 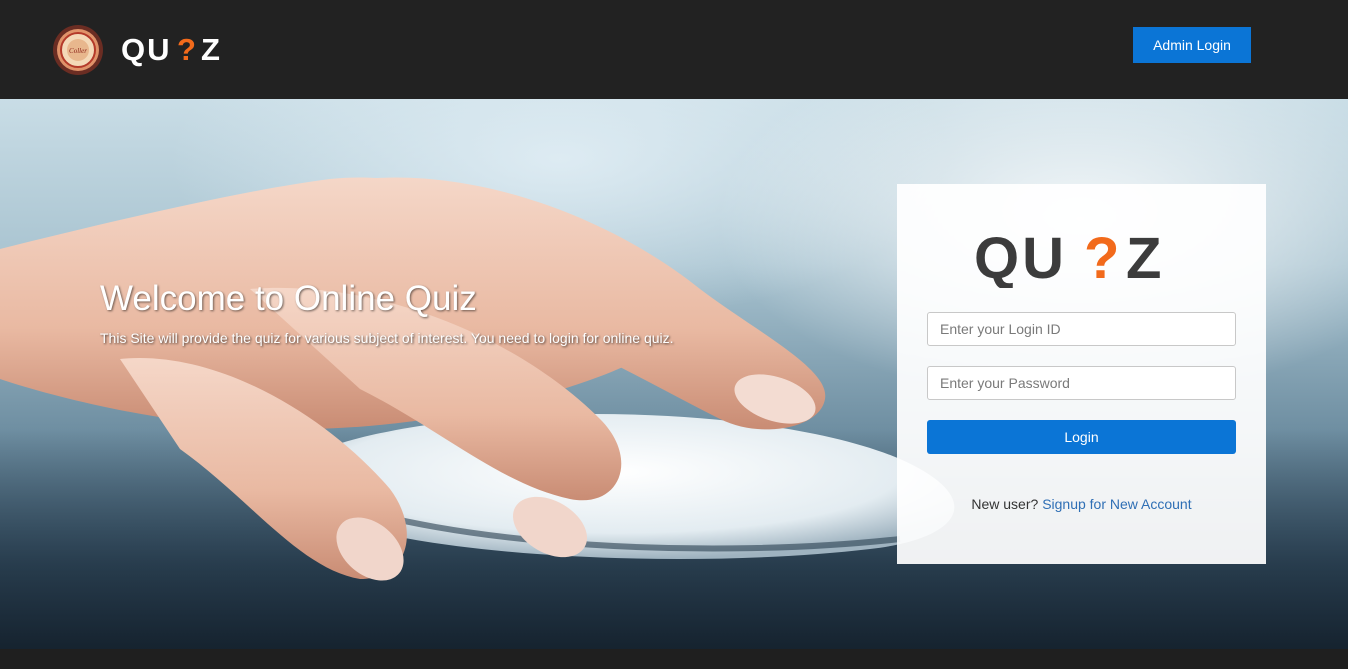 I want to click on footer-bar, so click(x=674, y=659).